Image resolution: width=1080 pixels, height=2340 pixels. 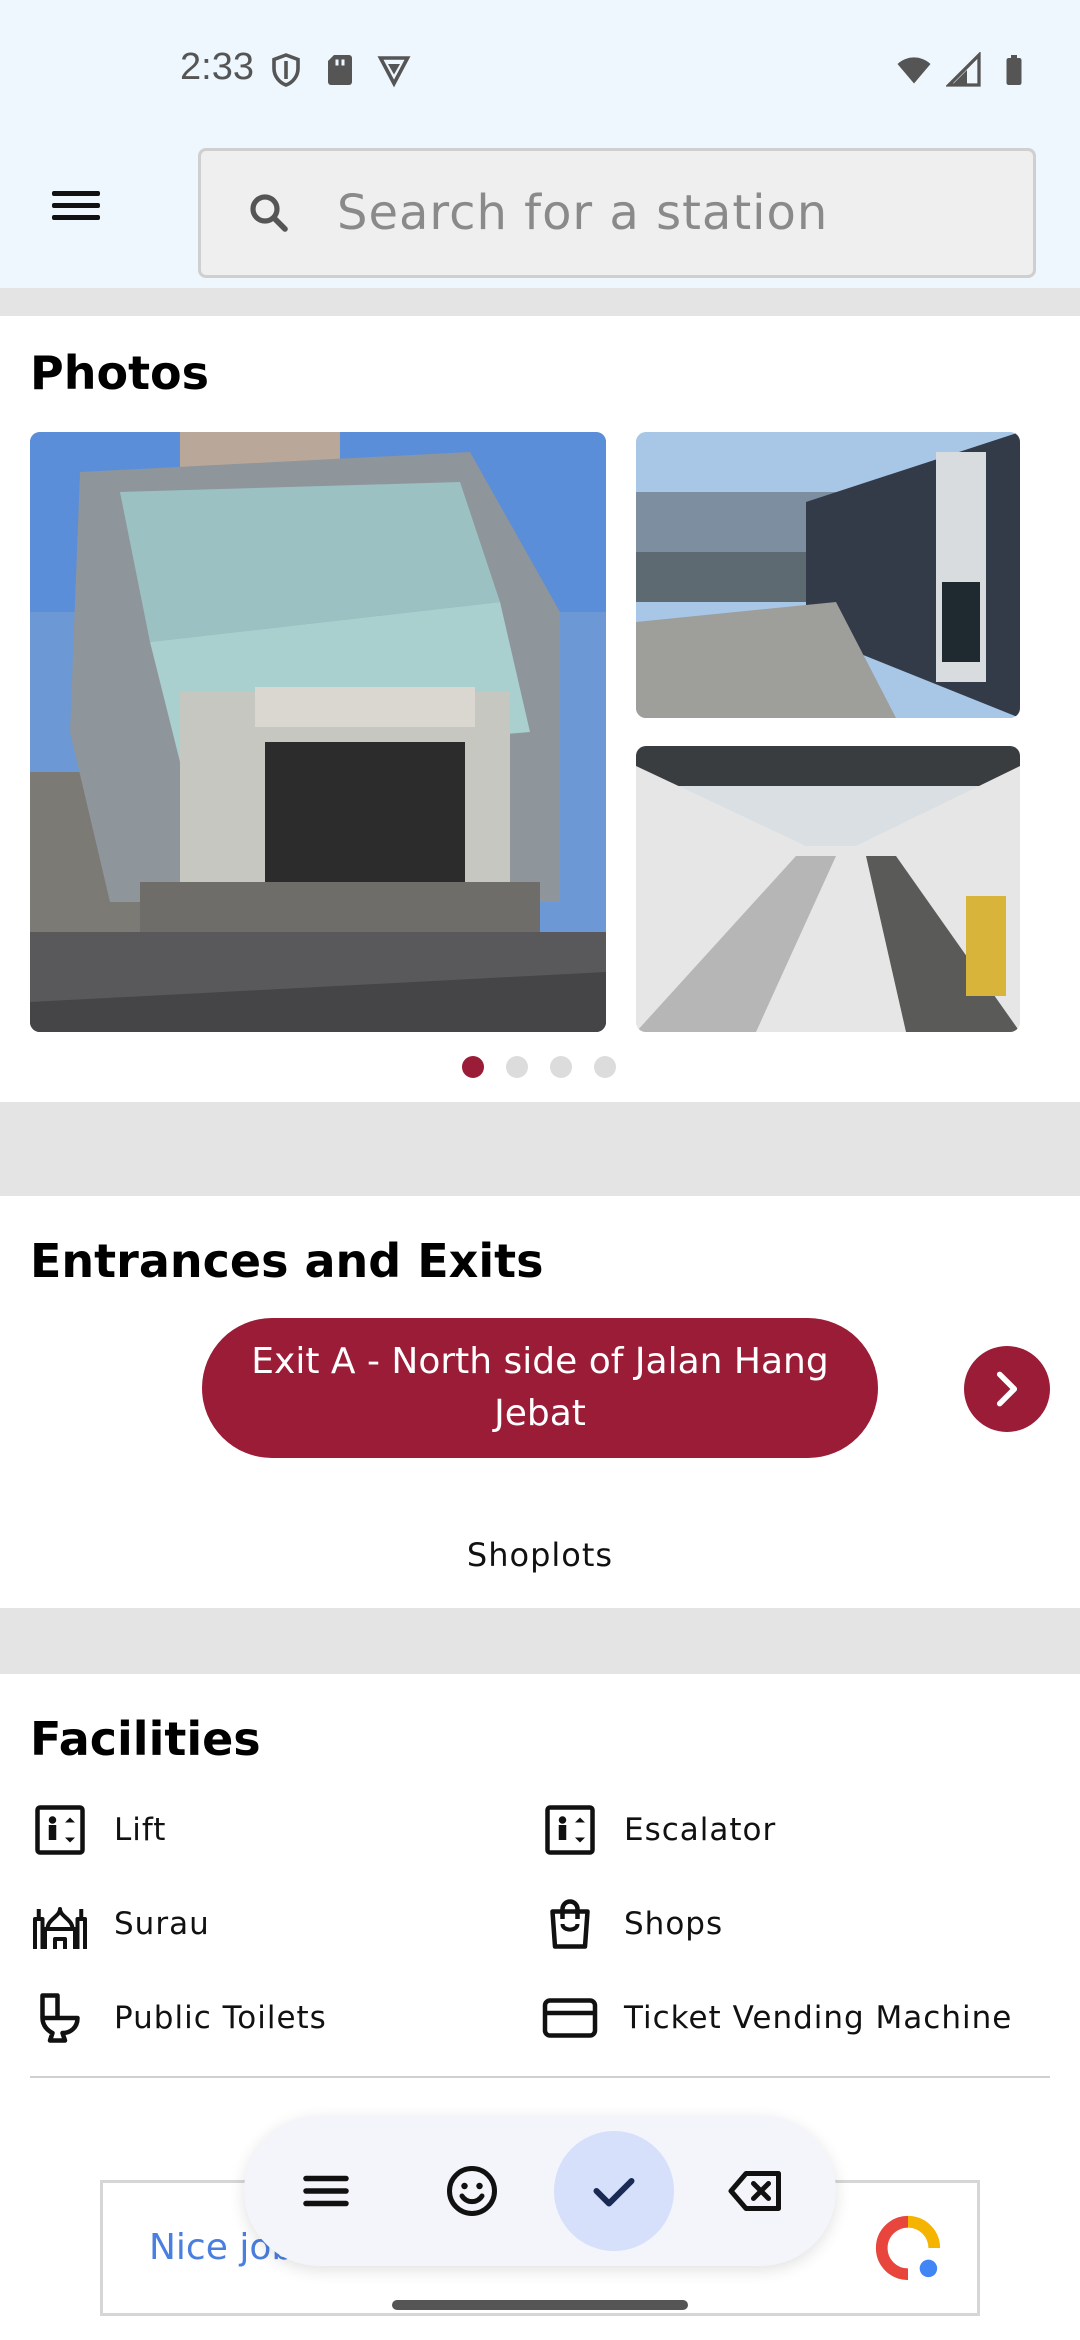 I want to click on facility-public-toilets: Public Toilets, so click(x=178, y=2018).